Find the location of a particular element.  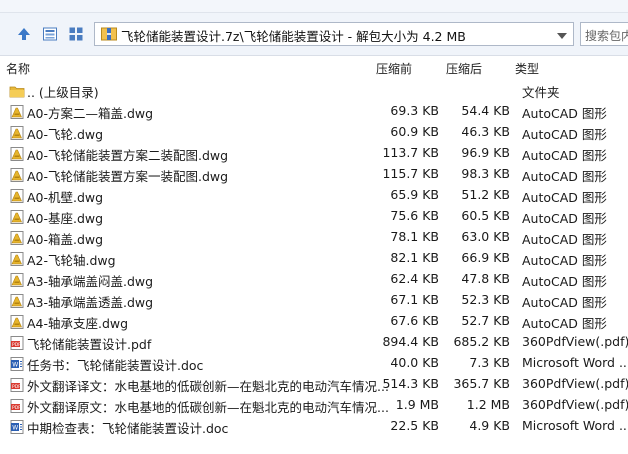

file-name: A0-箱盖.dwg is located at coordinates (65, 239).